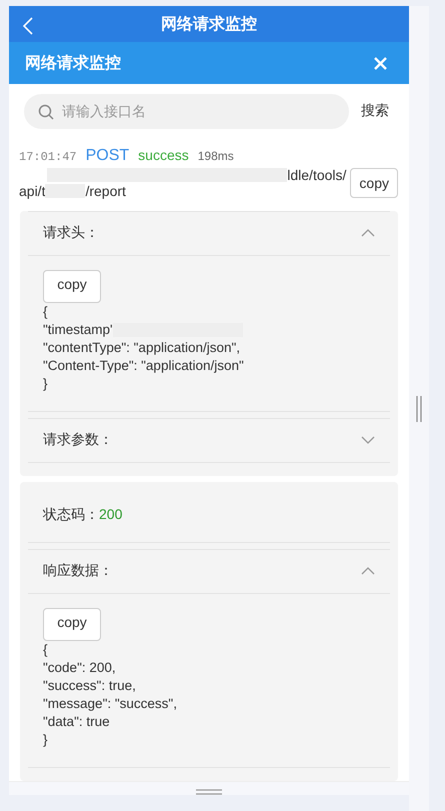 The image size is (445, 811). Describe the element at coordinates (48, 157) in the screenshot. I see `request-time: 17:01:47` at that location.